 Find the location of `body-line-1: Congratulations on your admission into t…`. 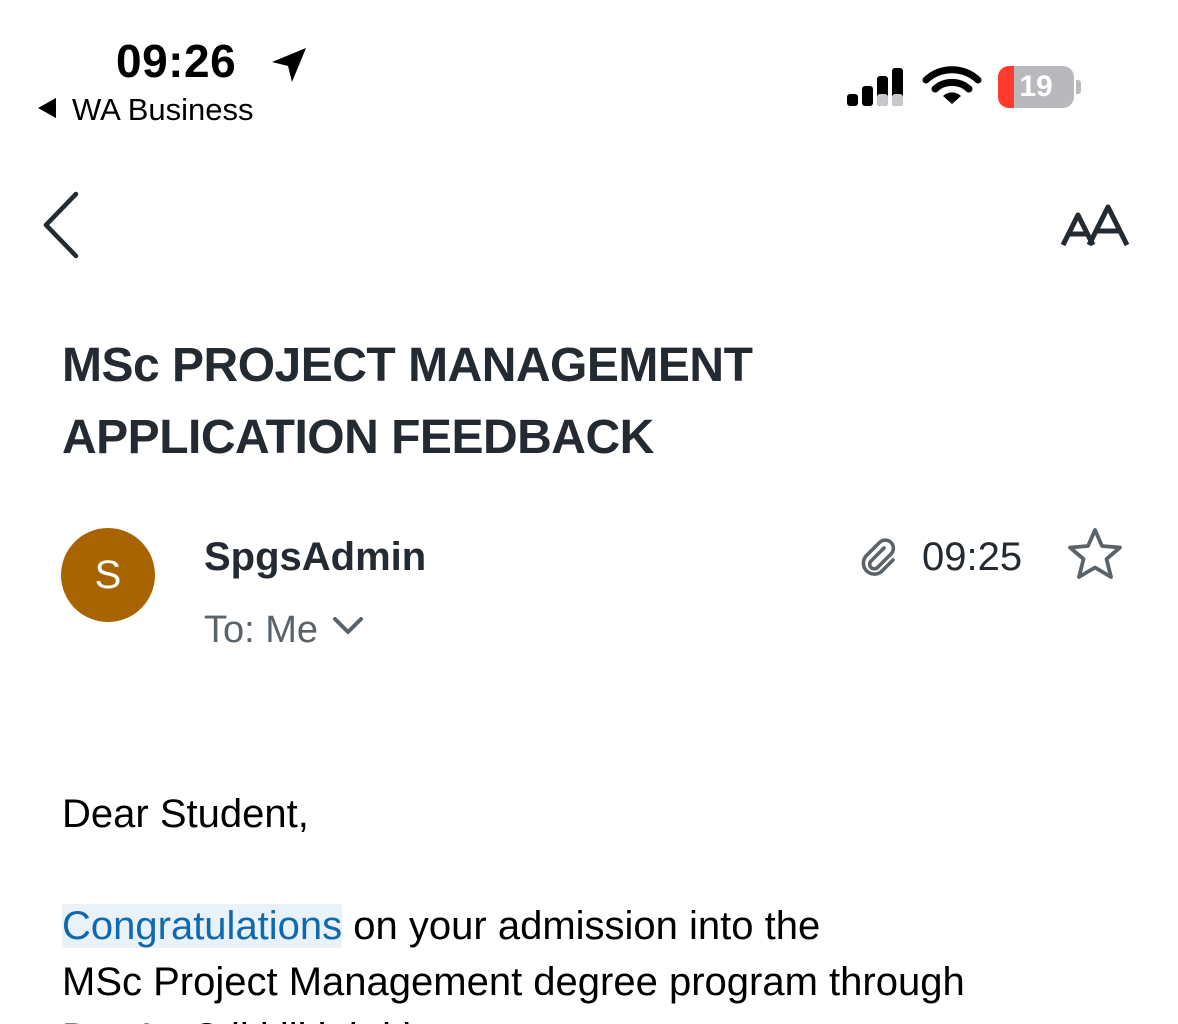

body-line-1: Congratulations on your admission into t… is located at coordinates (602, 926).